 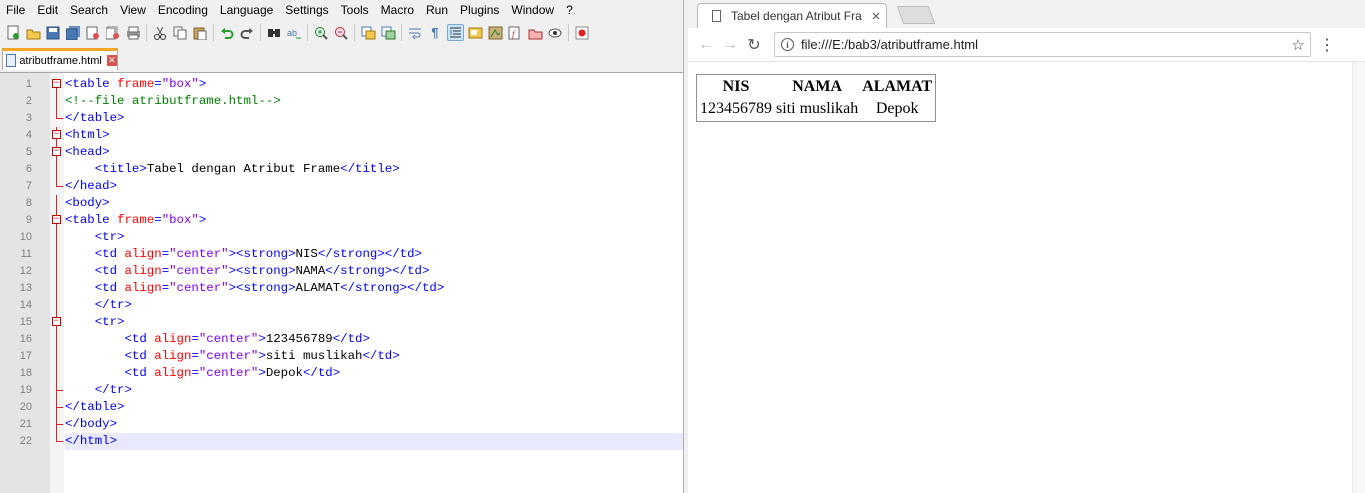 I want to click on line-number: 5, so click(x=28, y=152).